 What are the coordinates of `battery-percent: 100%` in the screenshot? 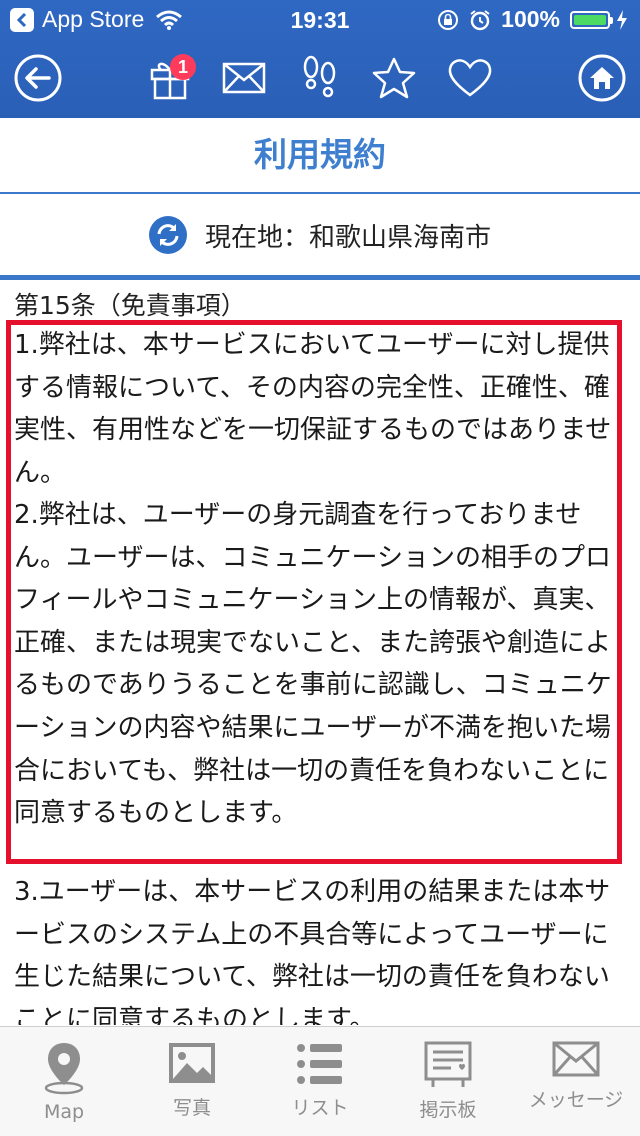 It's located at (530, 19).